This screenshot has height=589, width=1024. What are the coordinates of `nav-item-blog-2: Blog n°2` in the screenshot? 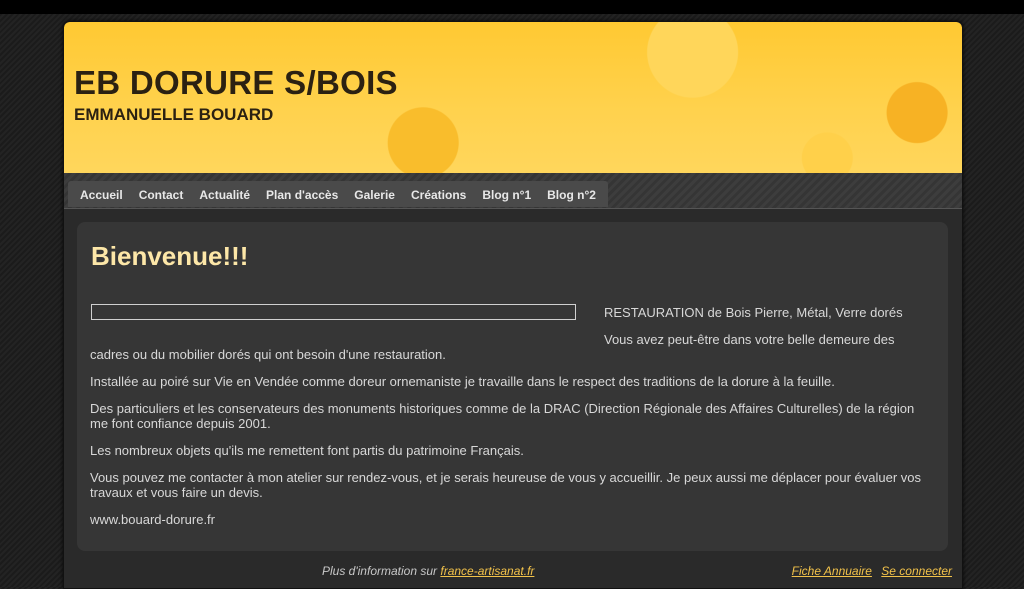 It's located at (571, 194).